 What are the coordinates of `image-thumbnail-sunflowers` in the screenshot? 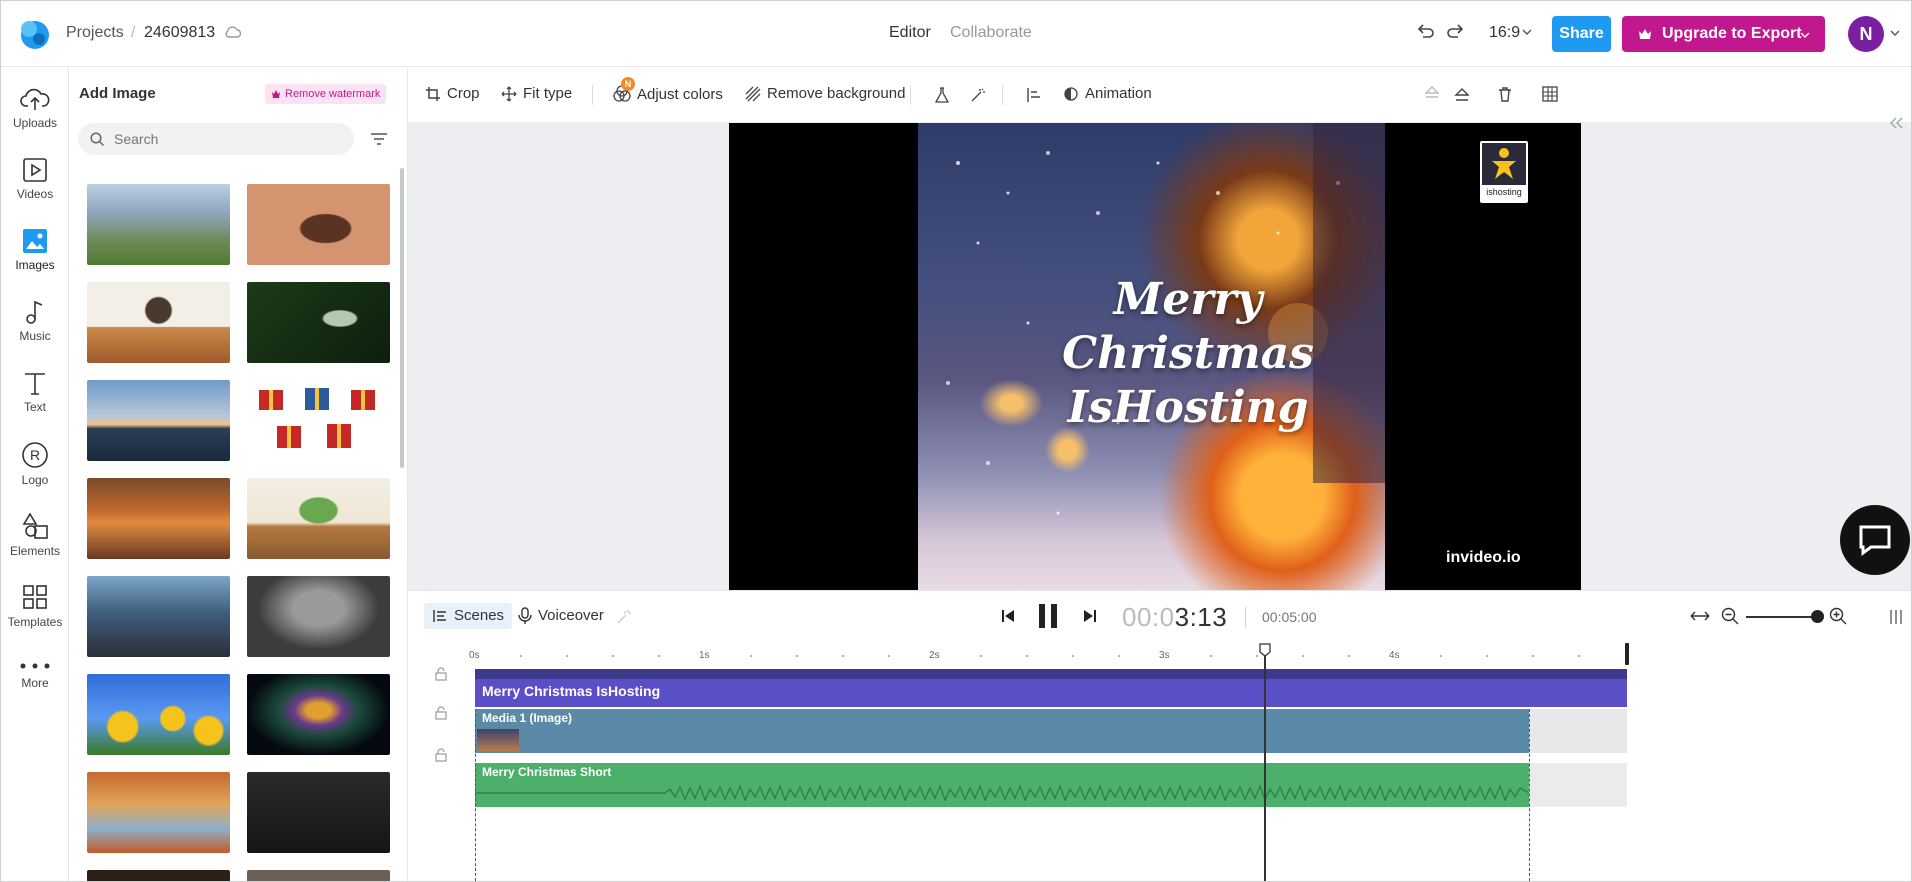 It's located at (158, 714).